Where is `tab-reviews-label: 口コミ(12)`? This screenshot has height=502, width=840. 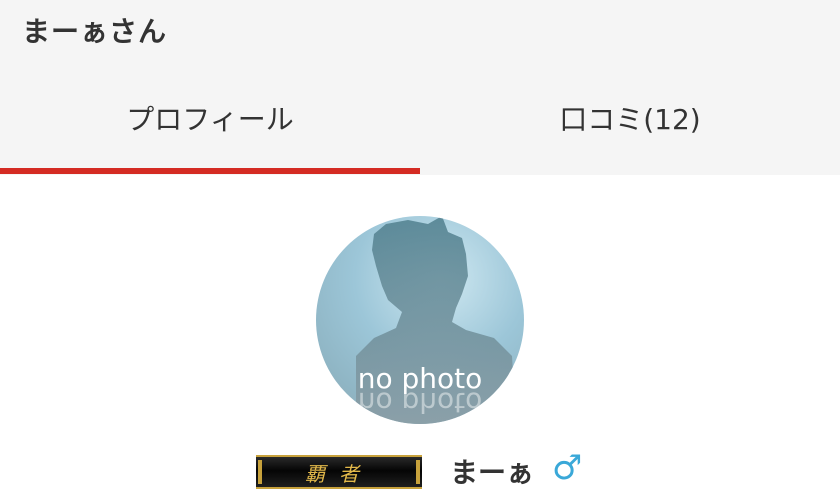
tab-reviews-label: 口コミ(12) is located at coordinates (630, 119).